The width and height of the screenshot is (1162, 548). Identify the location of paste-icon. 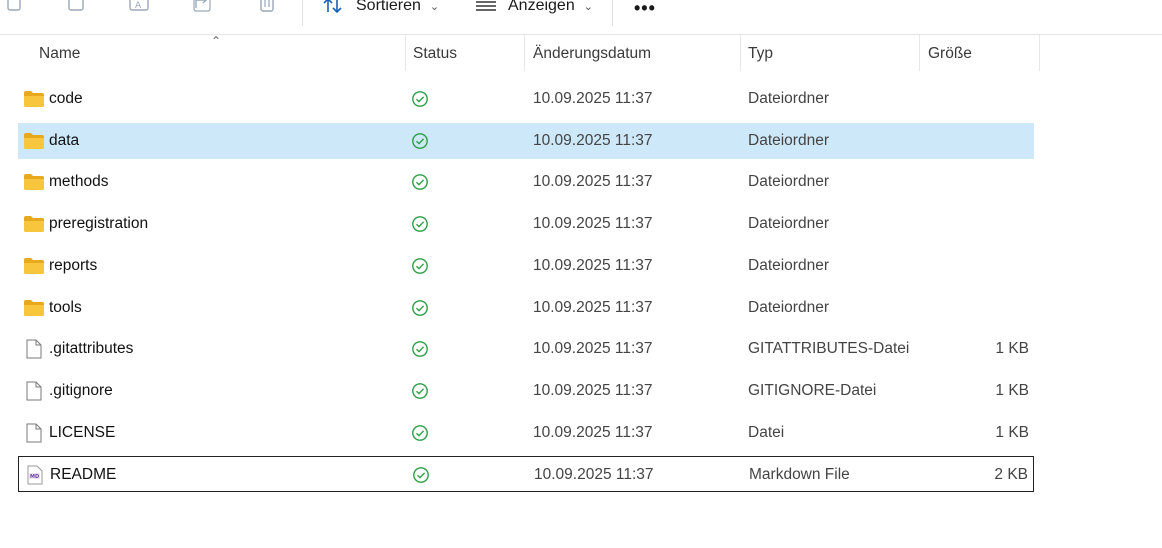
(76, 8).